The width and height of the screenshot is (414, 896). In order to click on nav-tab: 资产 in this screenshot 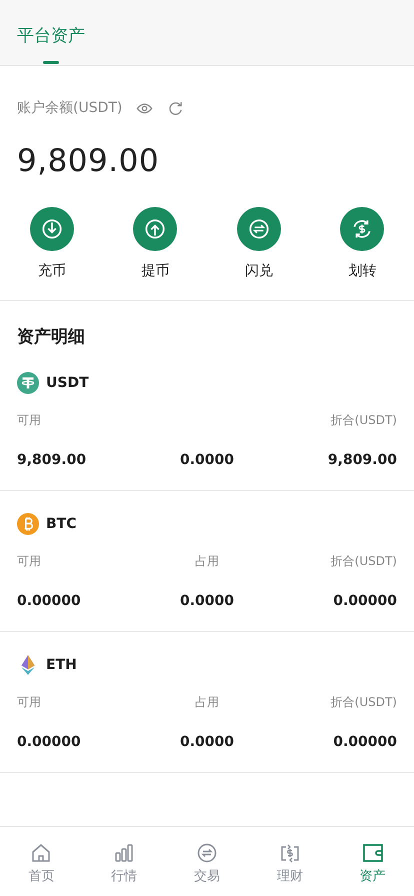, I will do `click(372, 863)`.